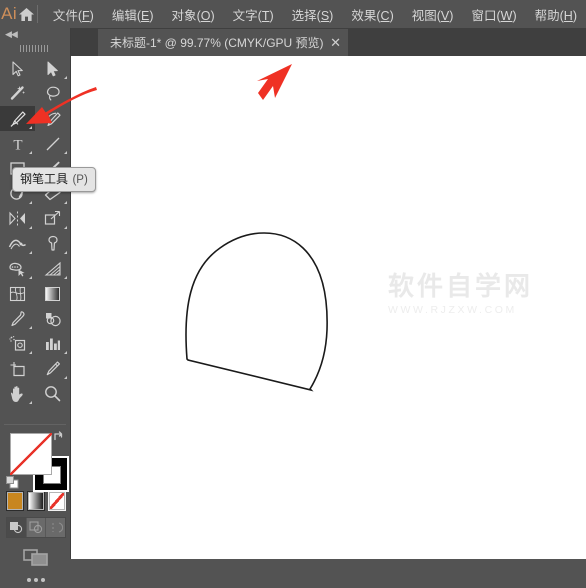  I want to click on svg-text: T, so click(17, 144).